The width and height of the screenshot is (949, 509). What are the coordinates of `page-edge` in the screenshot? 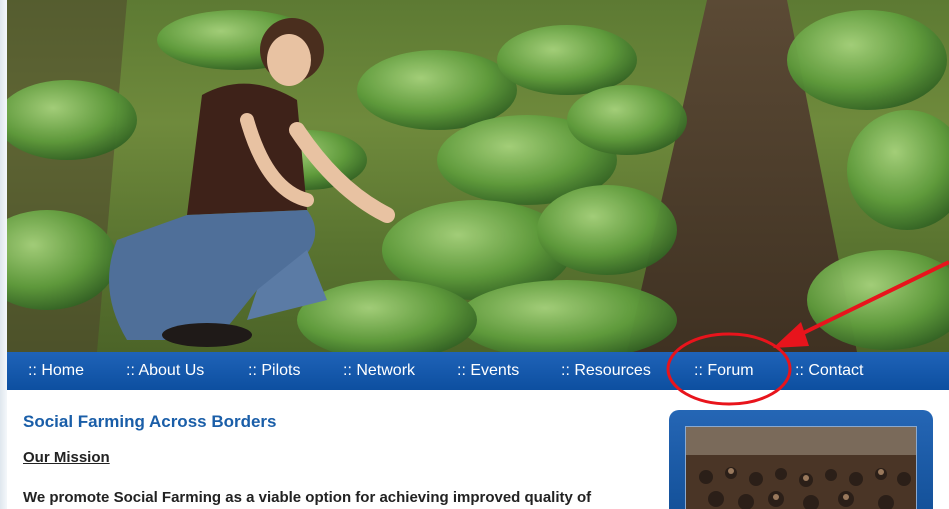 It's located at (3, 254).